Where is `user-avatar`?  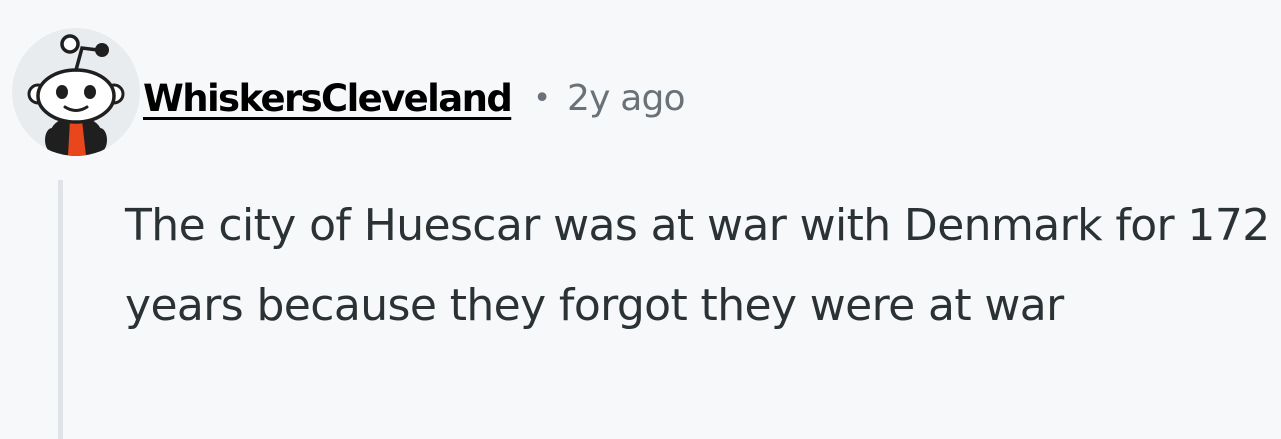
user-avatar is located at coordinates (76, 92).